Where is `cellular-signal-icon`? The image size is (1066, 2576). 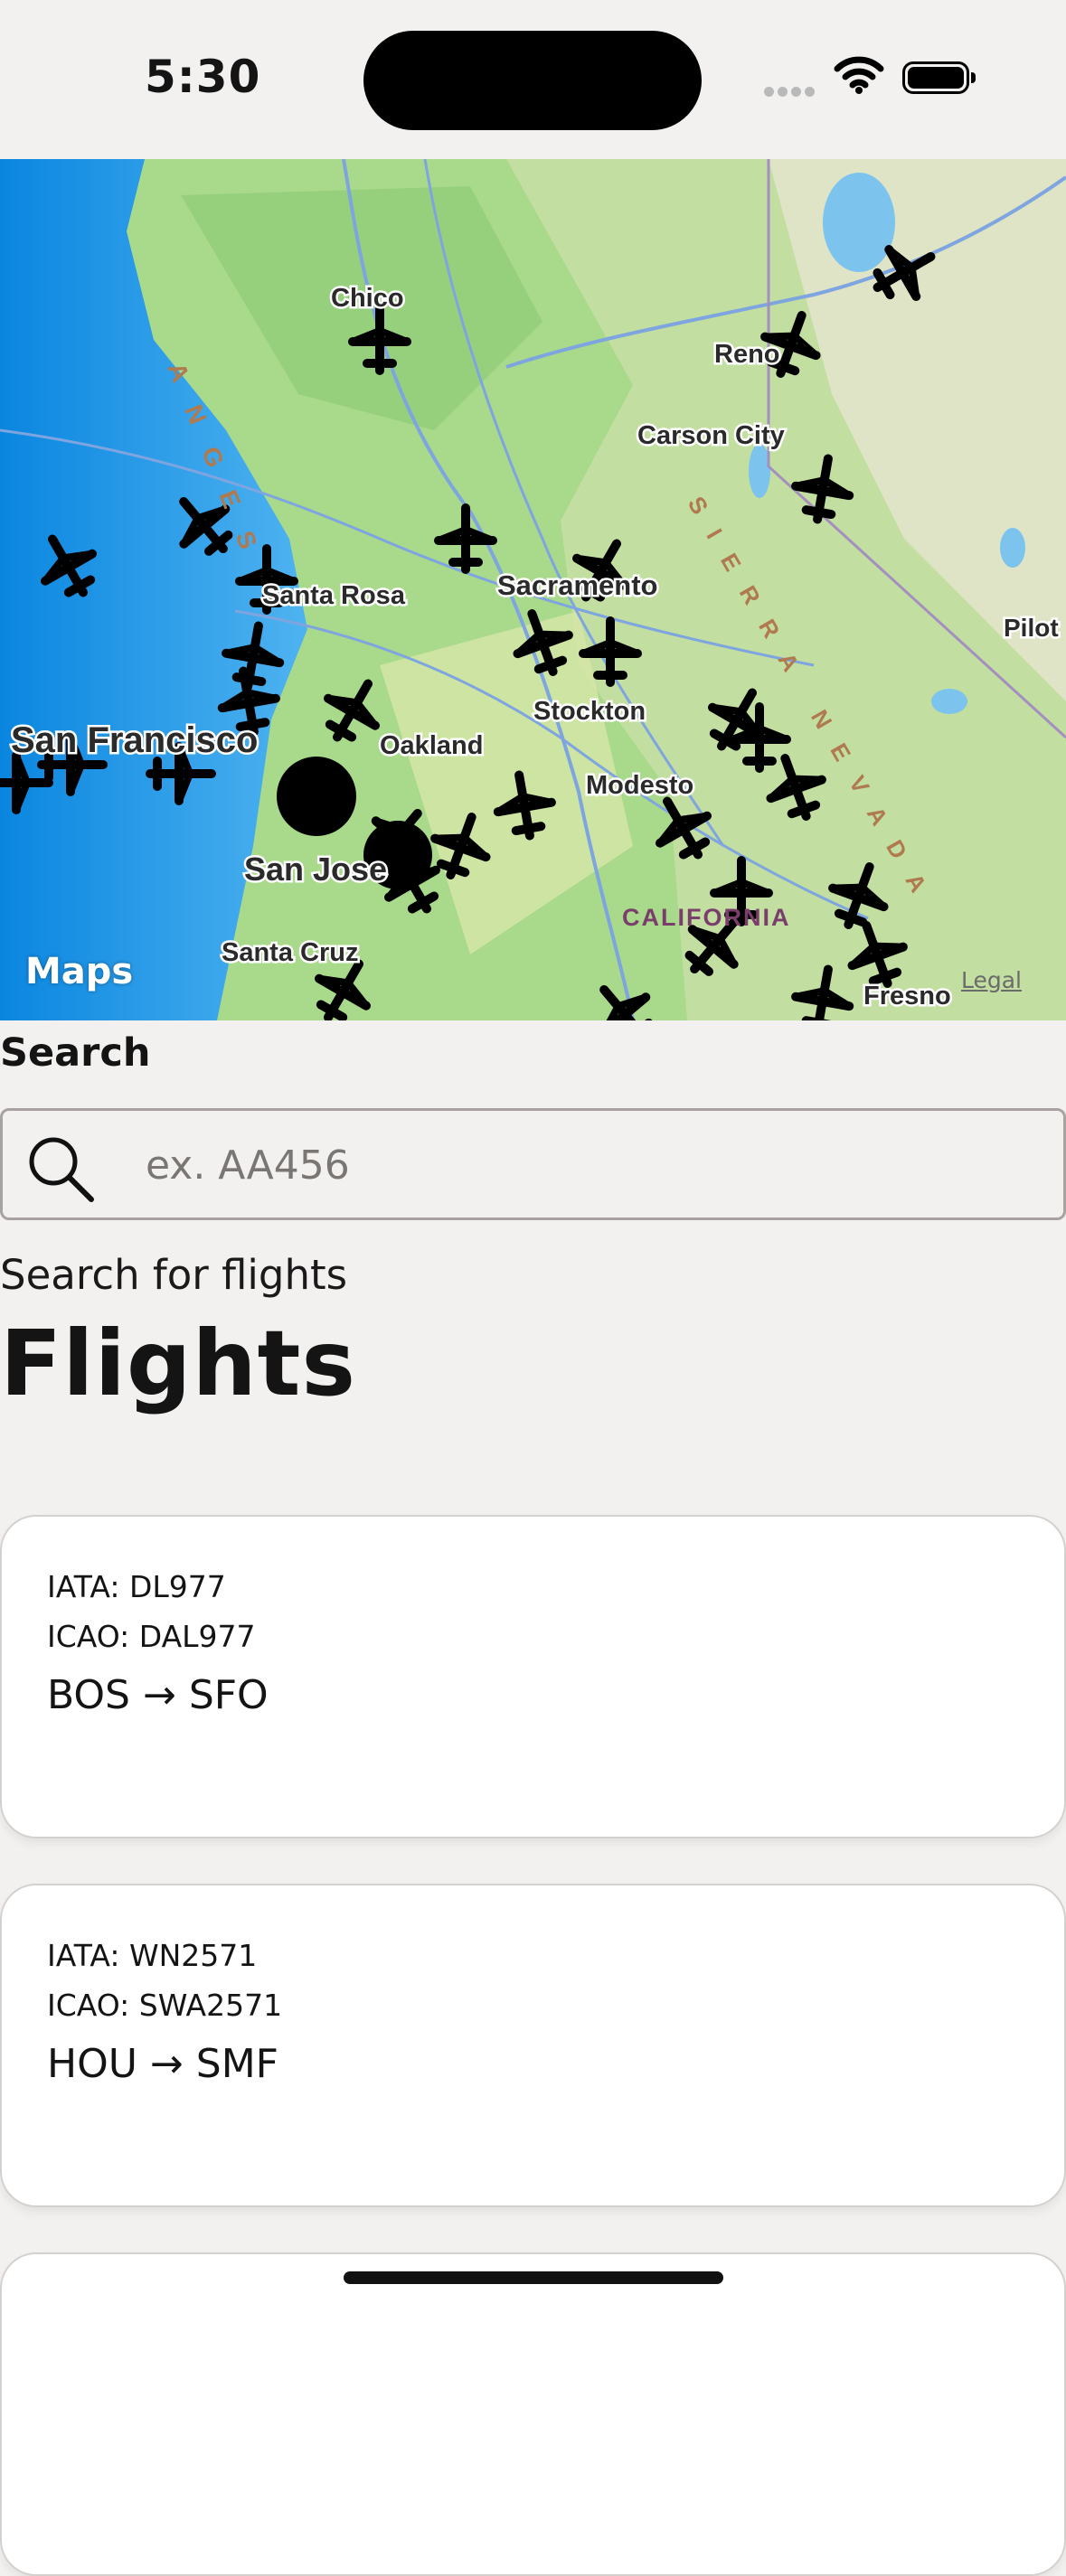
cellular-signal-icon is located at coordinates (791, 91).